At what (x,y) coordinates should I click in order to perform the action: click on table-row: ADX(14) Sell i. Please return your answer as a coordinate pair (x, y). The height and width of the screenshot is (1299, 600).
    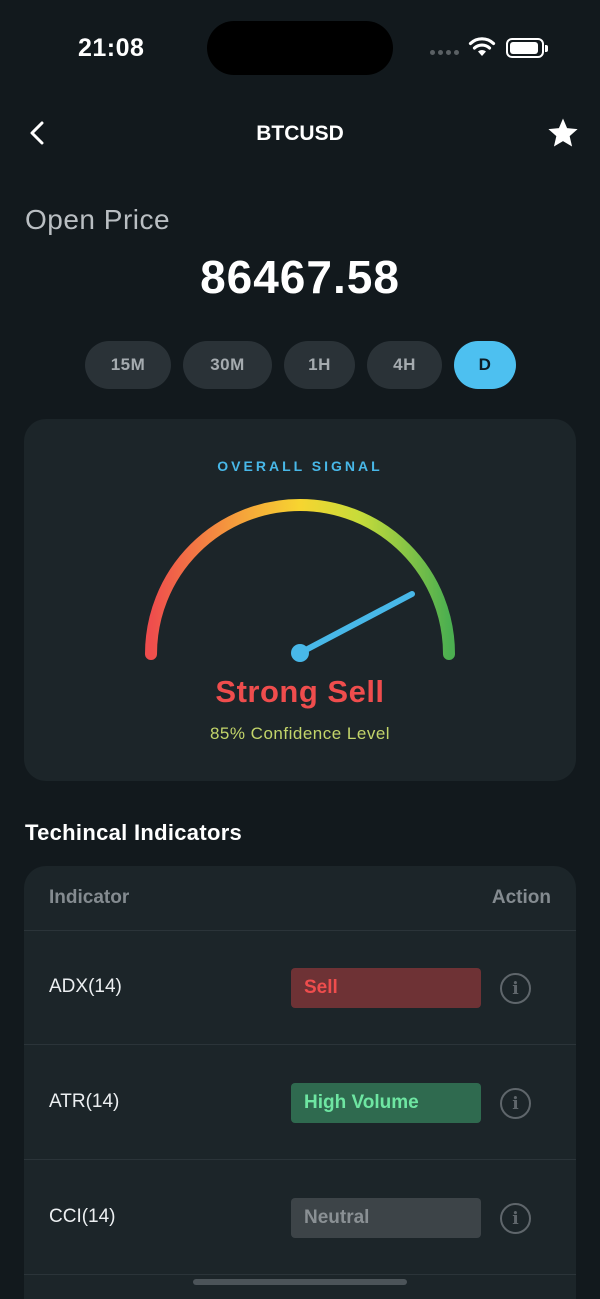
    Looking at the image, I should click on (300, 988).